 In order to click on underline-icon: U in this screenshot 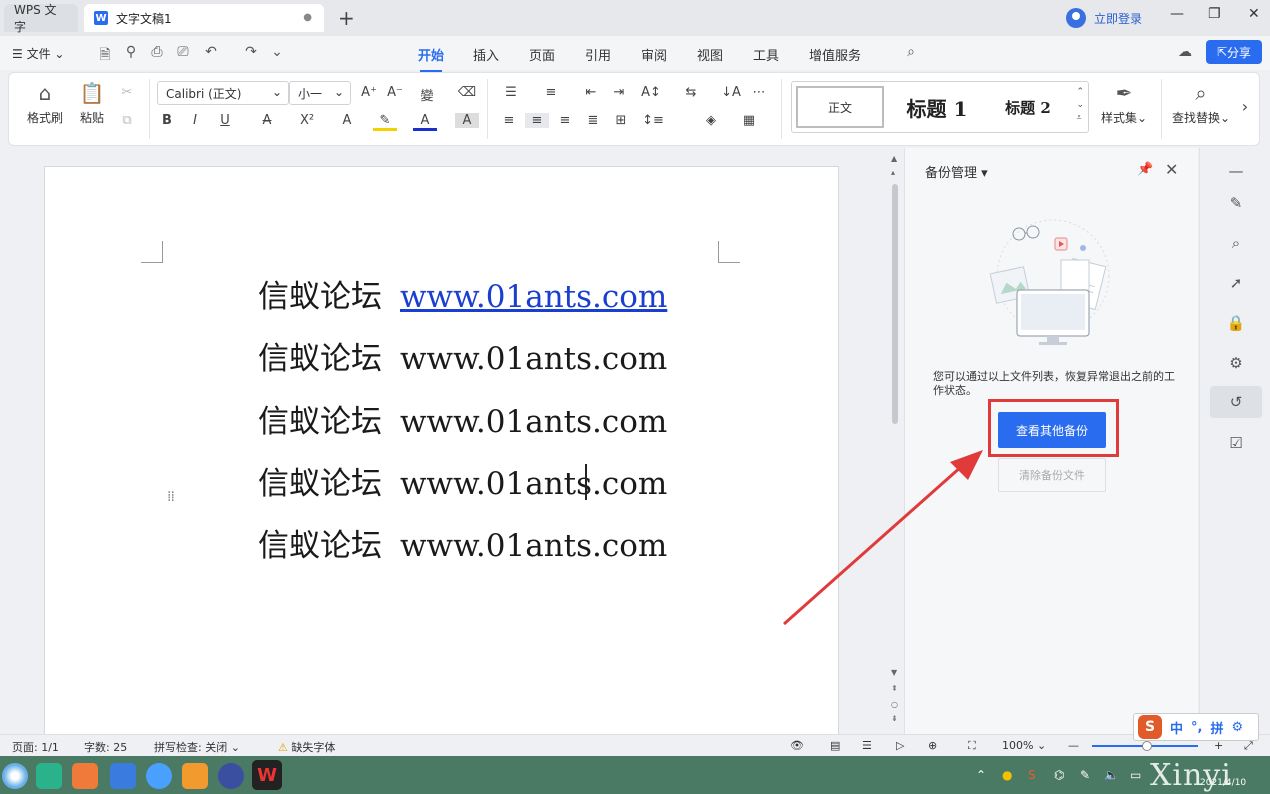, I will do `click(225, 120)`.